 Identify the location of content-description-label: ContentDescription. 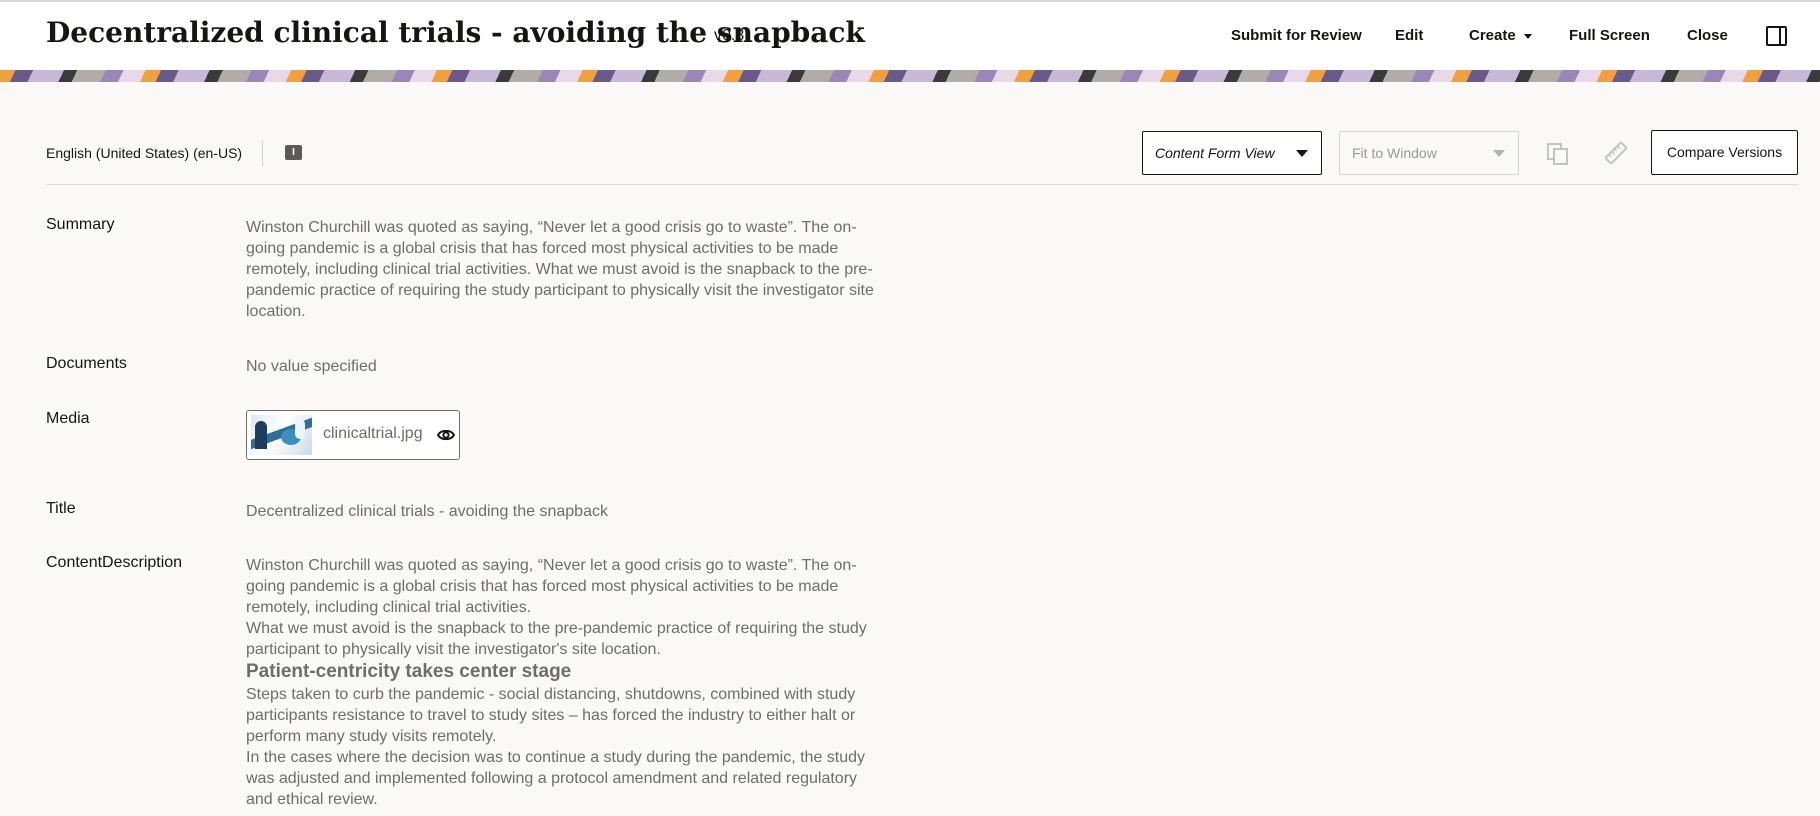
(114, 562).